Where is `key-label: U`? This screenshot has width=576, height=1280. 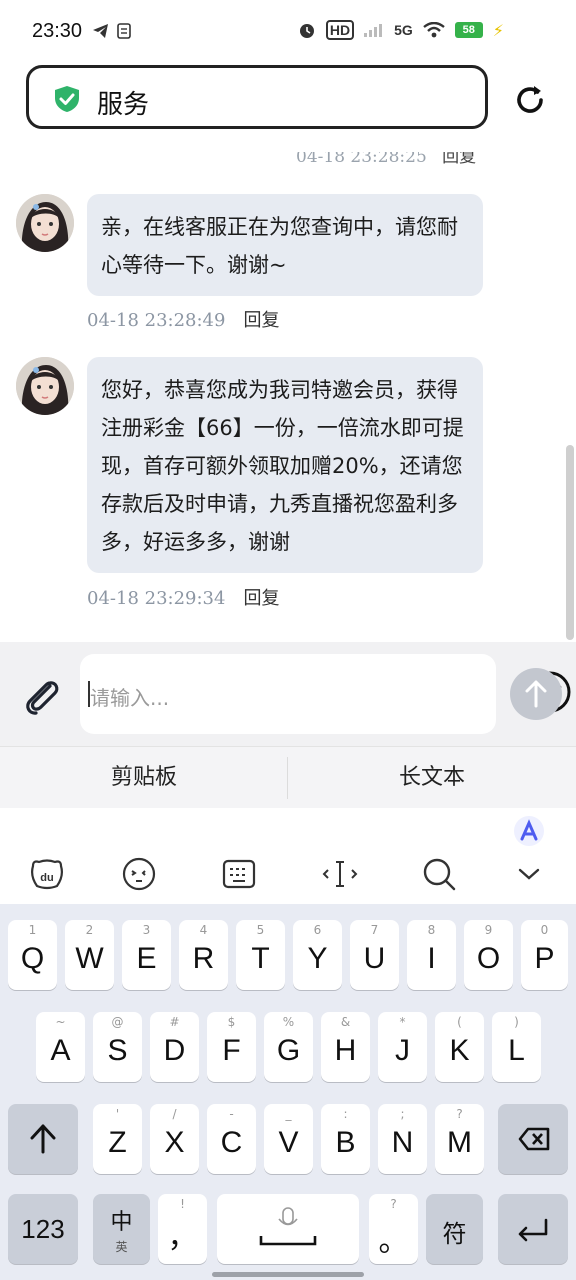 key-label: U is located at coordinates (374, 958).